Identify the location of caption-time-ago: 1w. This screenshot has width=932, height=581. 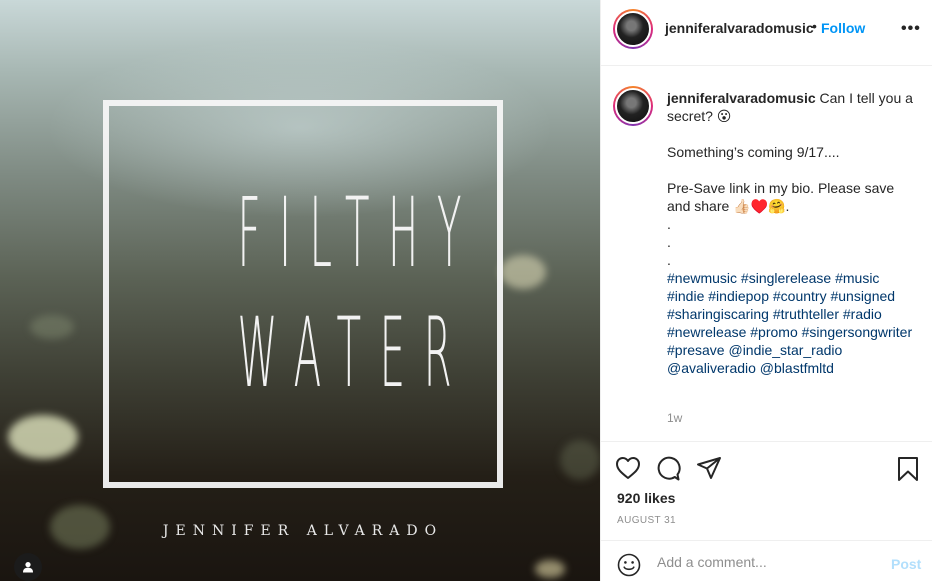
(675, 418).